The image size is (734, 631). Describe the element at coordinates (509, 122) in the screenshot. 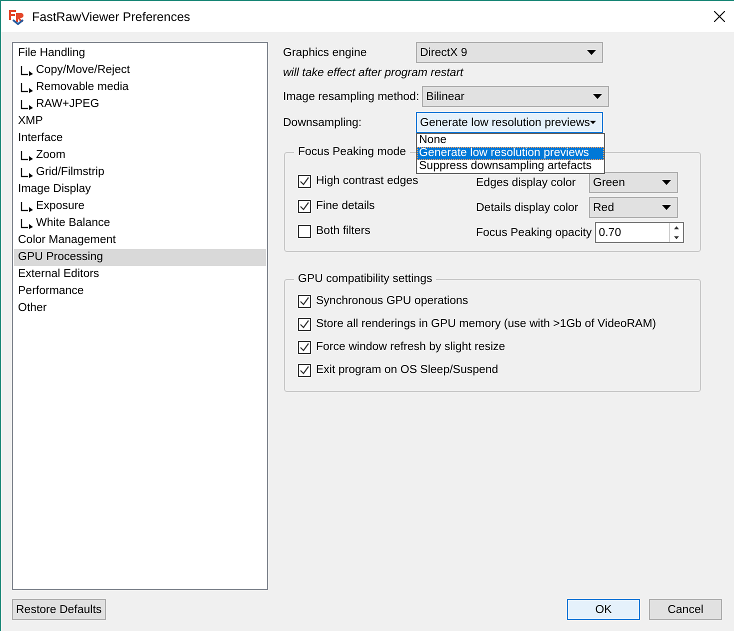

I see `dropdown: Generate low resolution previews` at that location.